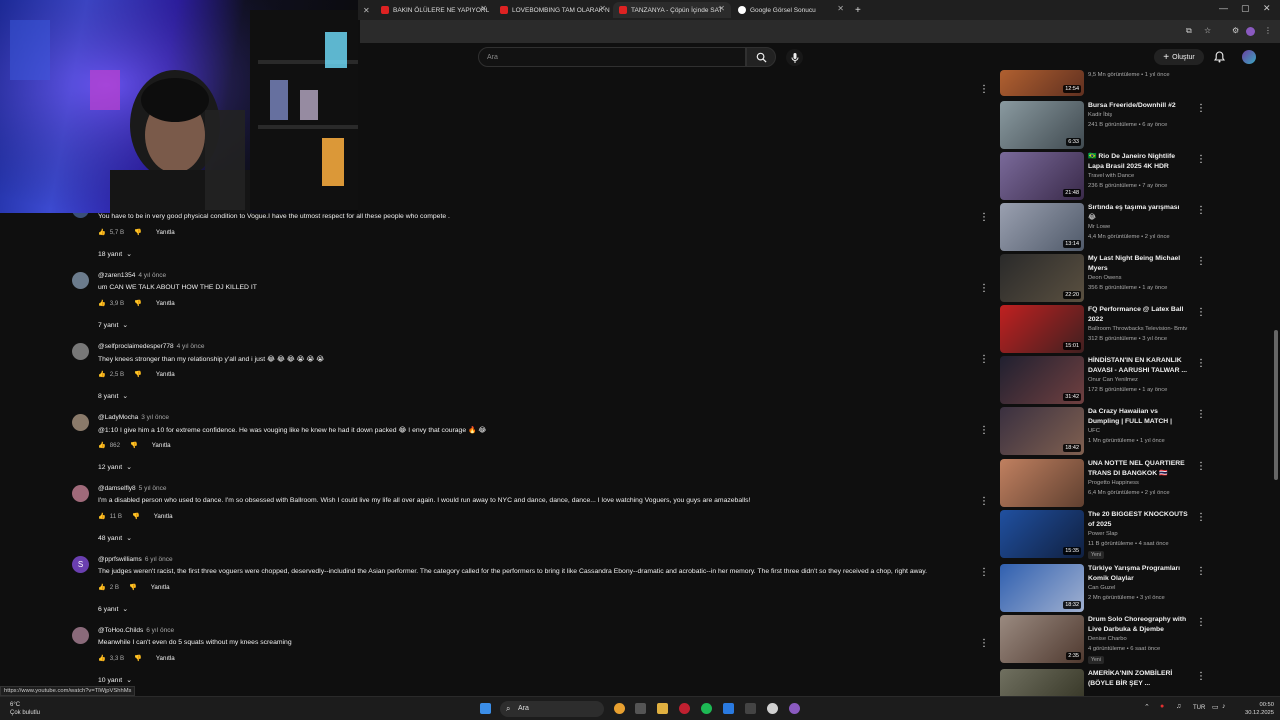 The image size is (1280, 720). I want to click on volume-icon: ♪, so click(1224, 706).